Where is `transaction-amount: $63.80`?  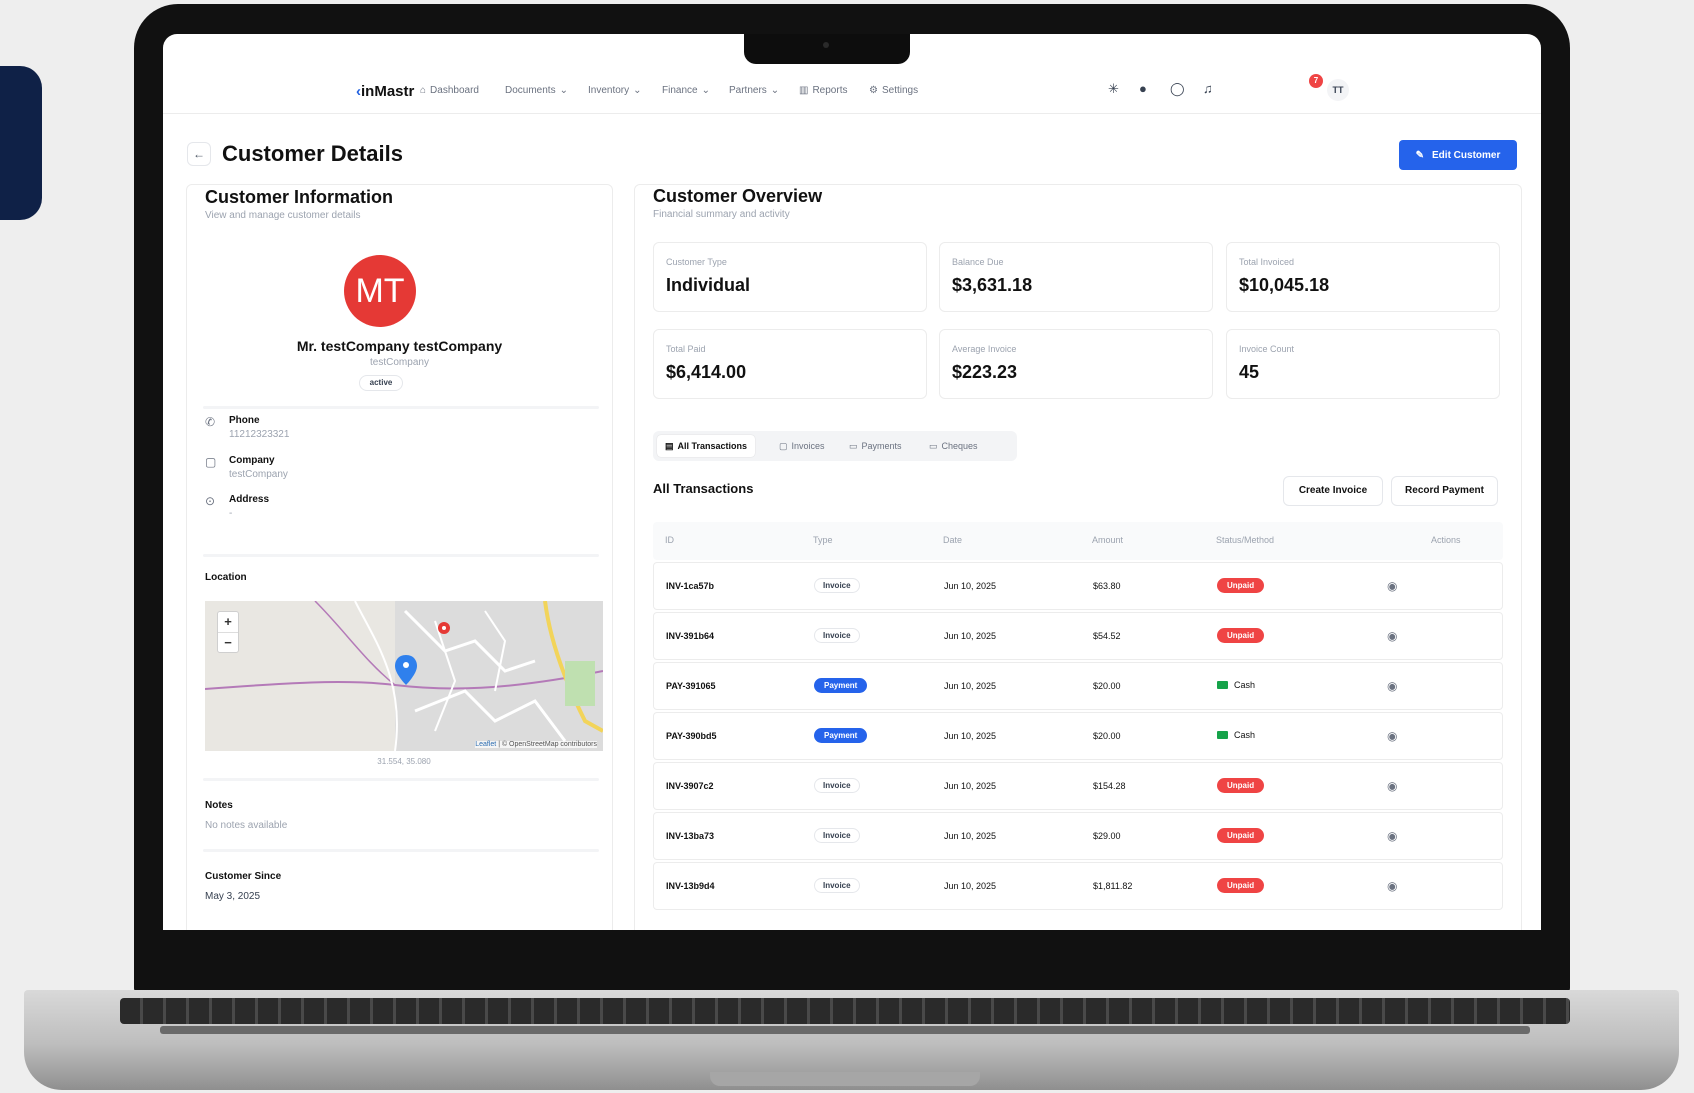 transaction-amount: $63.80 is located at coordinates (1107, 586).